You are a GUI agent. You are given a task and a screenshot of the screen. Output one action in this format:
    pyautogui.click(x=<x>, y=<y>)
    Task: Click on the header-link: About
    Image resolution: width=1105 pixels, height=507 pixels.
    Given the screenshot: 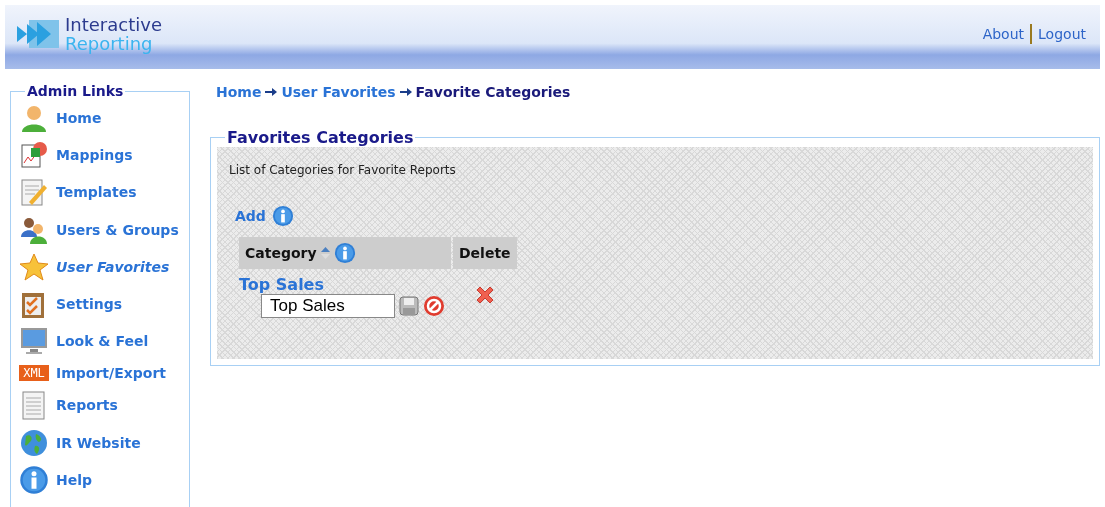 What is the action you would take?
    pyautogui.click(x=1003, y=34)
    